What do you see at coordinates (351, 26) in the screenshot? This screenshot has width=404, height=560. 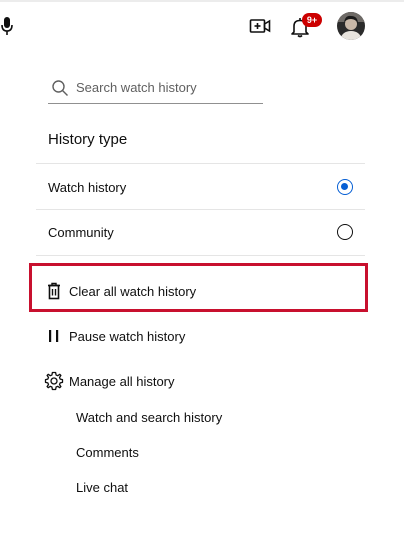 I see `avatar` at bounding box center [351, 26].